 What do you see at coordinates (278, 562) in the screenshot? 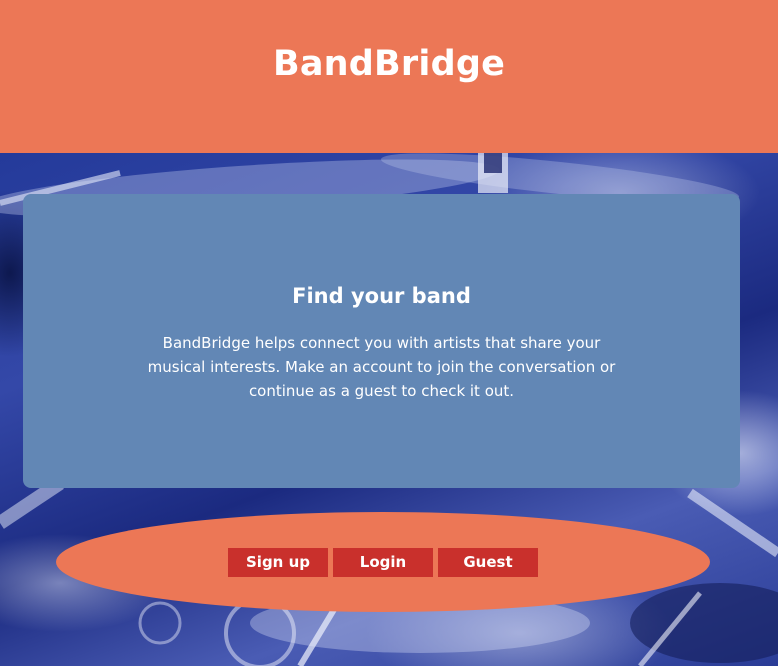
I see `sign-up-button: Sign up` at bounding box center [278, 562].